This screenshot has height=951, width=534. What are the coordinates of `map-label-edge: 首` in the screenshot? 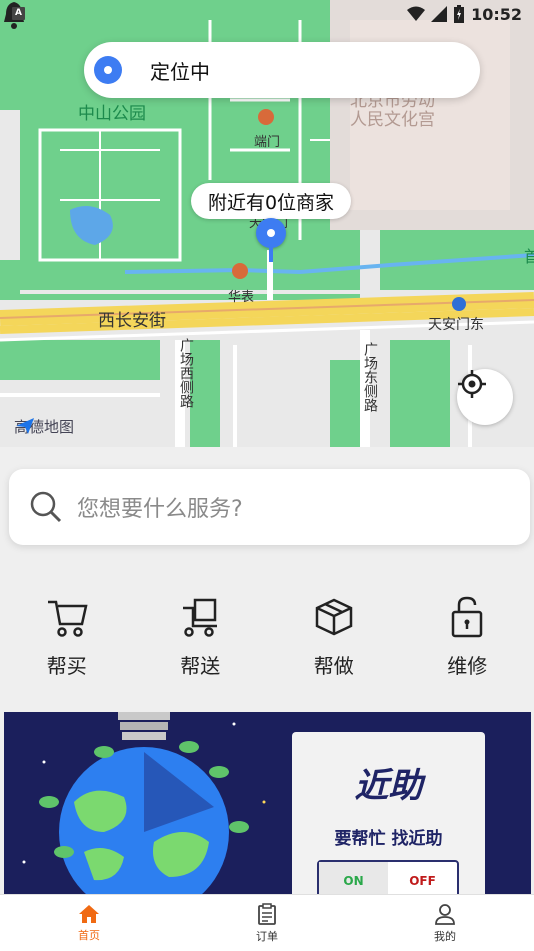 It's located at (529, 255).